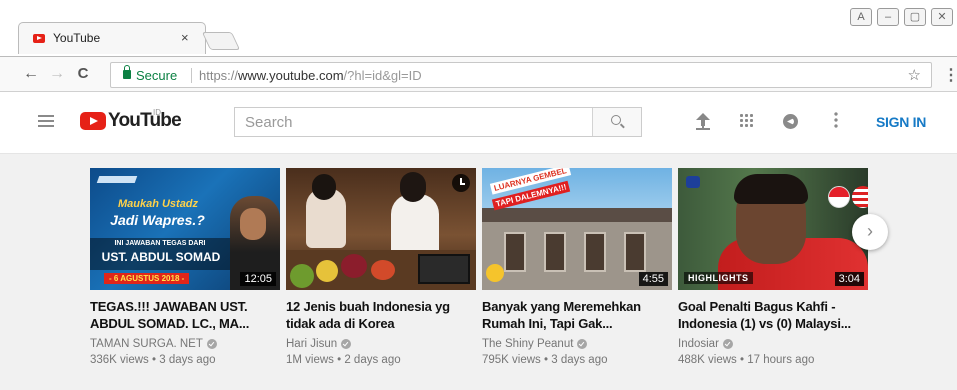  Describe the element at coordinates (773, 344) in the screenshot. I see `channel-line: Indosiar` at that location.